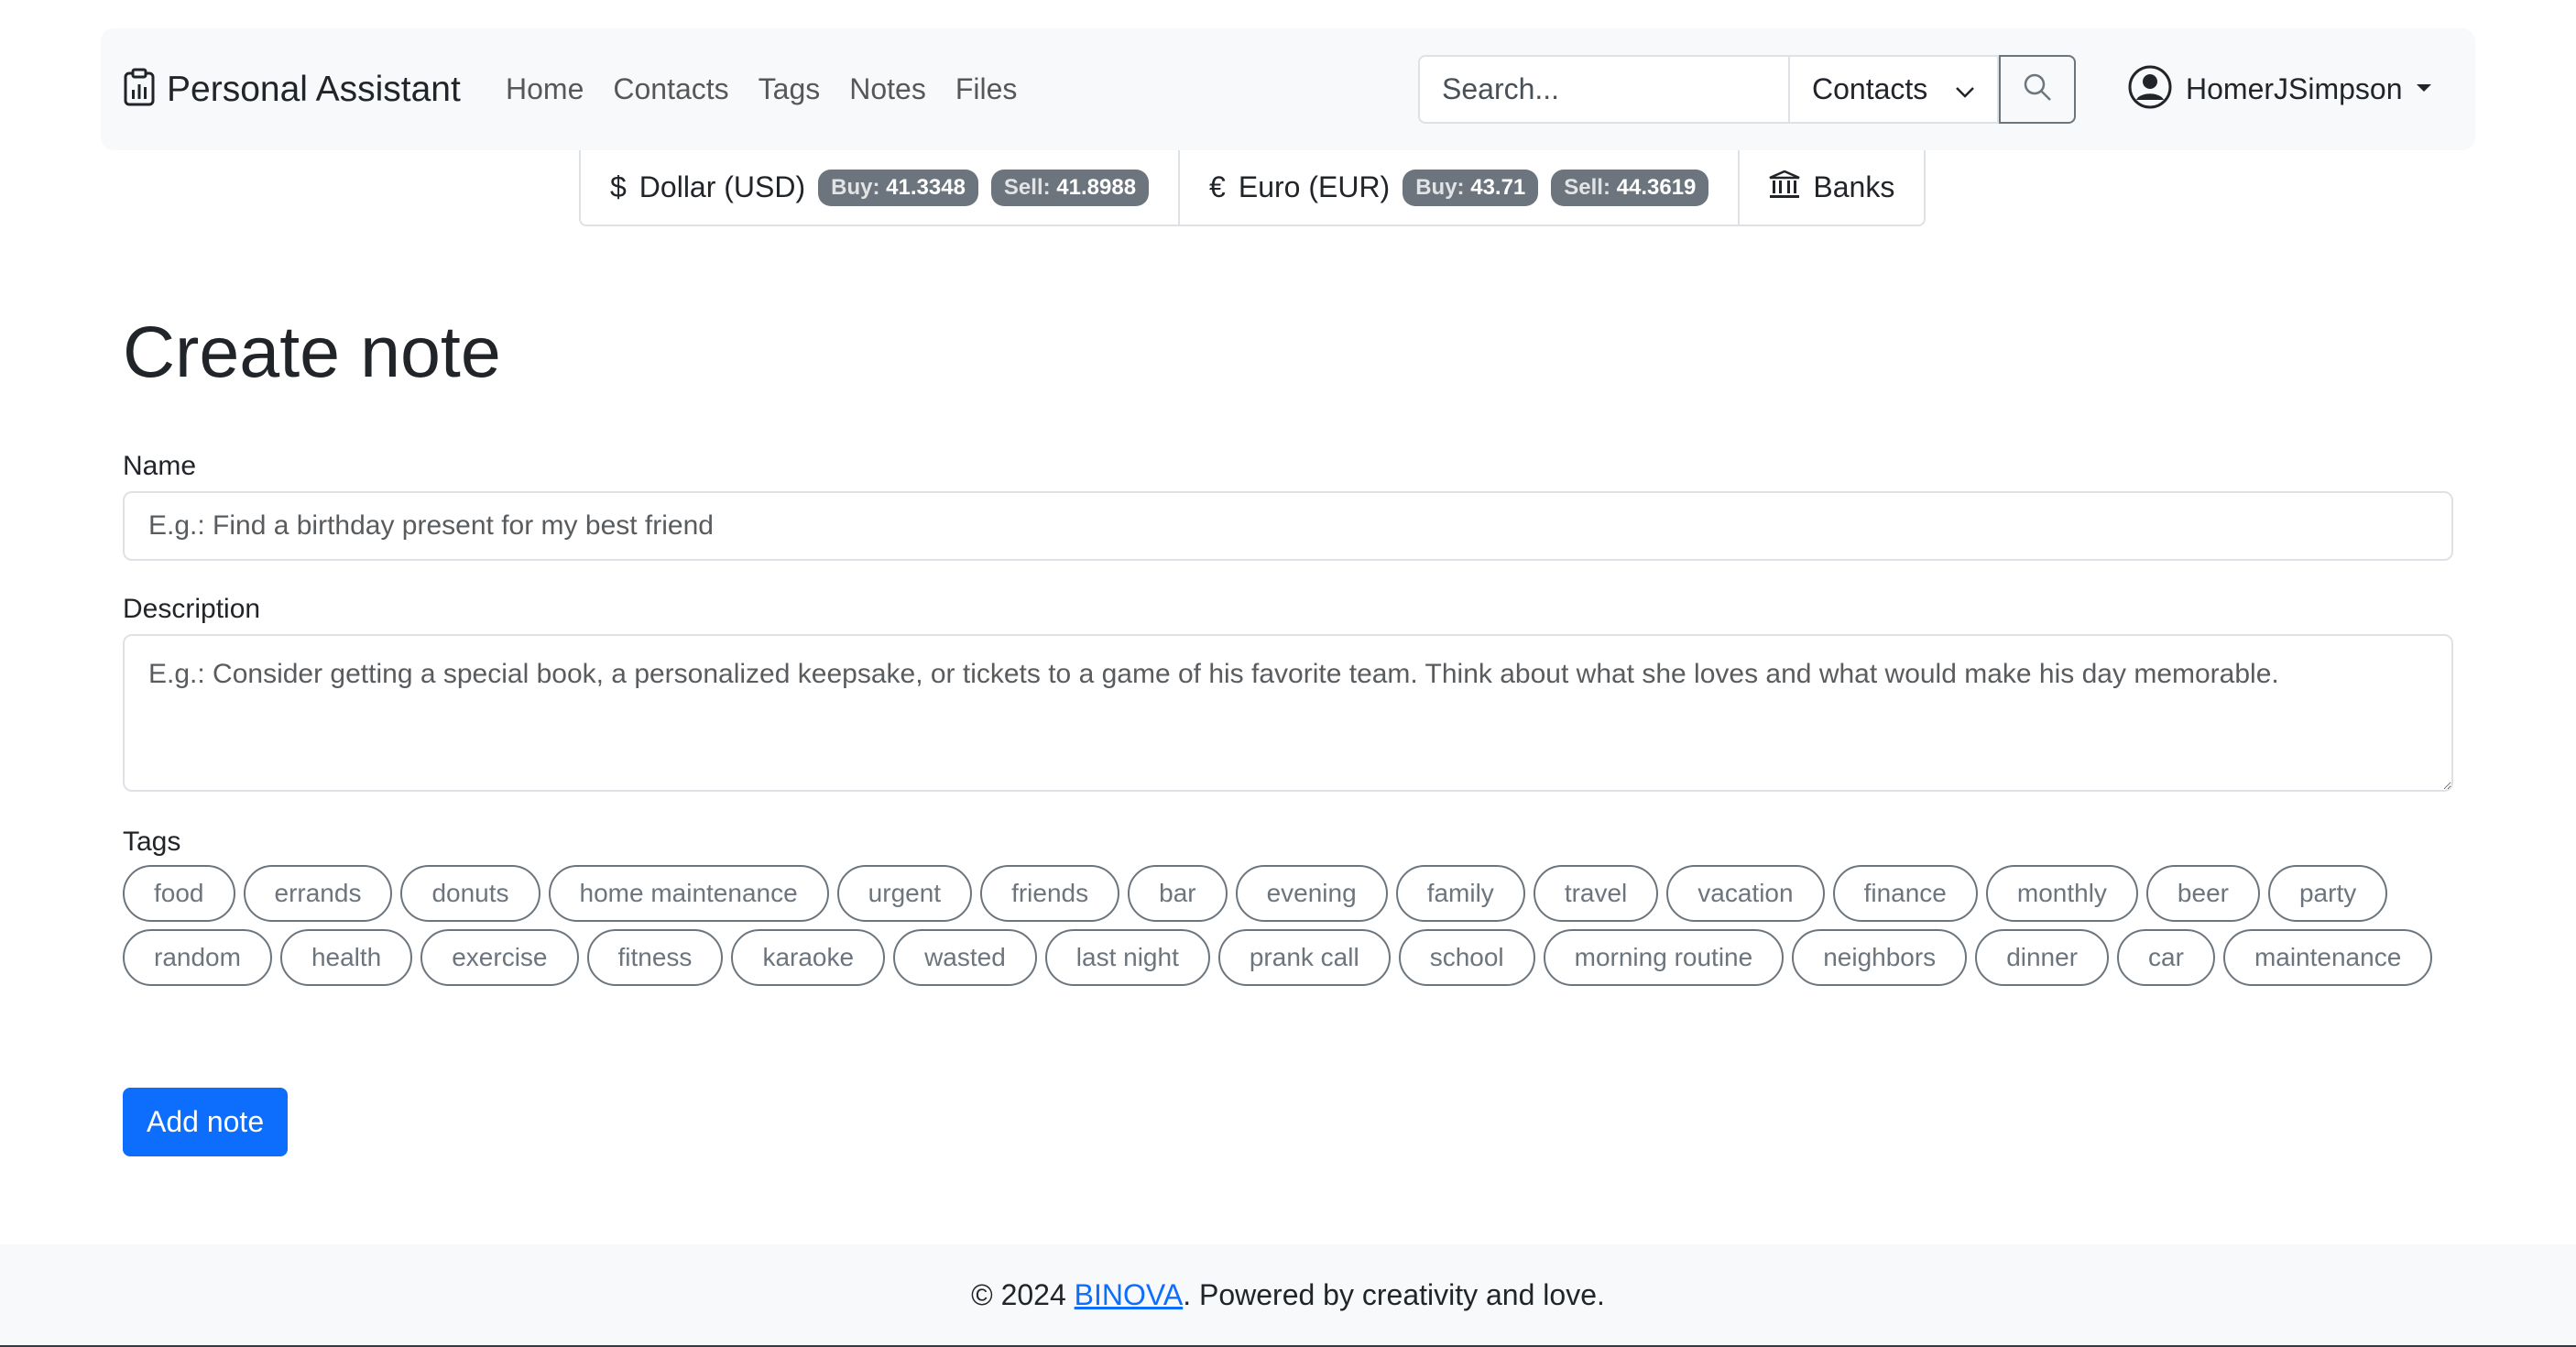 This screenshot has width=2576, height=1347. I want to click on rate-usd-label: Dollar (USD), so click(723, 186).